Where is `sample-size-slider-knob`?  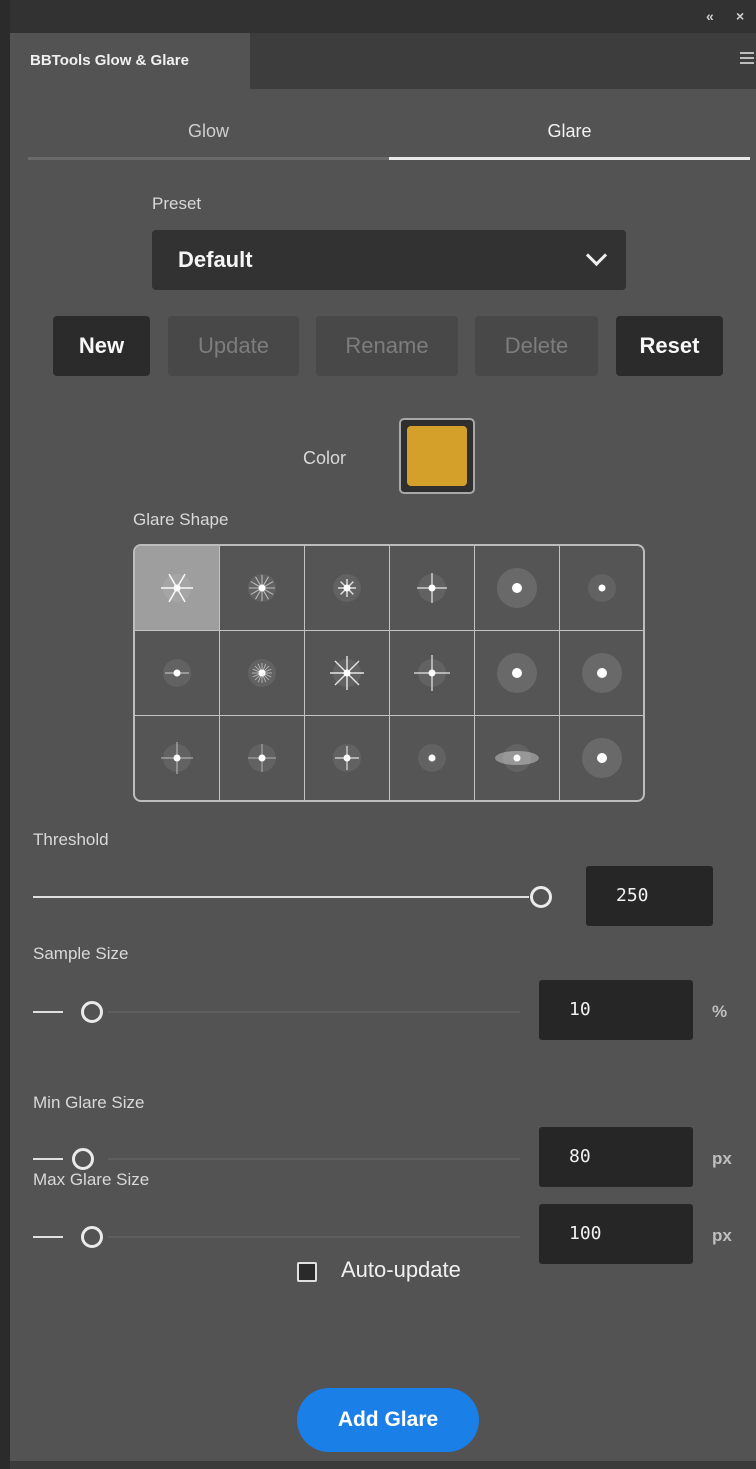 sample-size-slider-knob is located at coordinates (92, 1012).